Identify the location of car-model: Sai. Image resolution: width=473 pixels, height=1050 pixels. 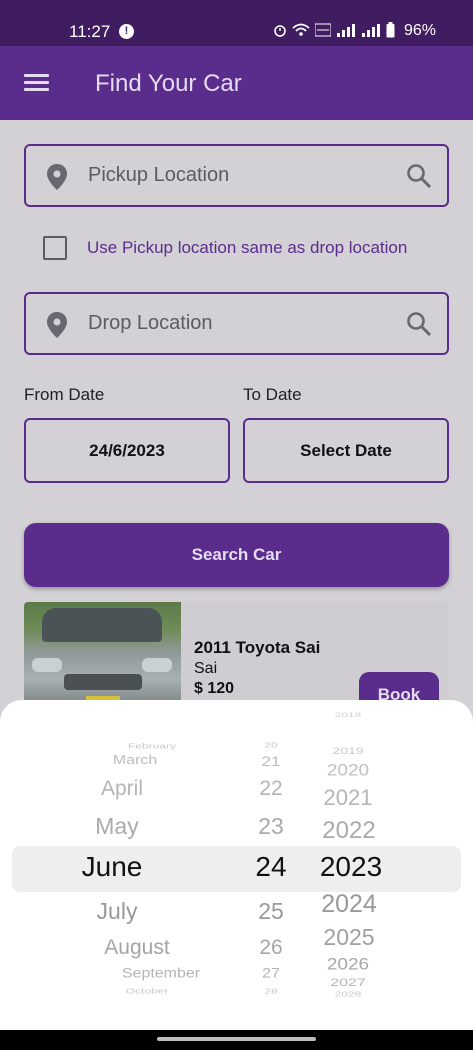
(206, 668).